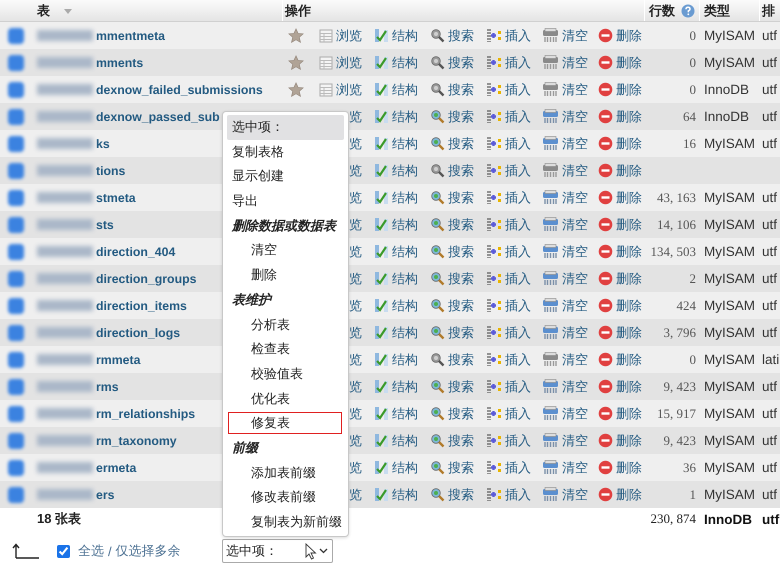  Describe the element at coordinates (103, 143) in the screenshot. I see `table-name-link: ks` at that location.